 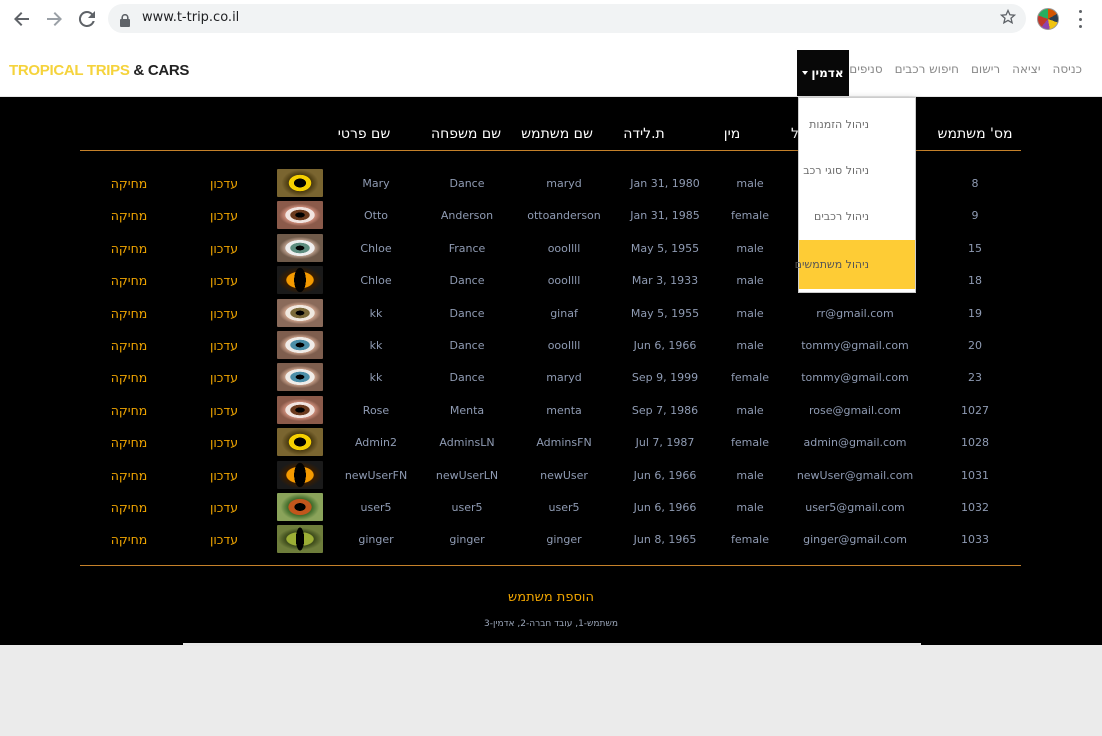 What do you see at coordinates (985, 69) in the screenshot?
I see `nav-register: רישום` at bounding box center [985, 69].